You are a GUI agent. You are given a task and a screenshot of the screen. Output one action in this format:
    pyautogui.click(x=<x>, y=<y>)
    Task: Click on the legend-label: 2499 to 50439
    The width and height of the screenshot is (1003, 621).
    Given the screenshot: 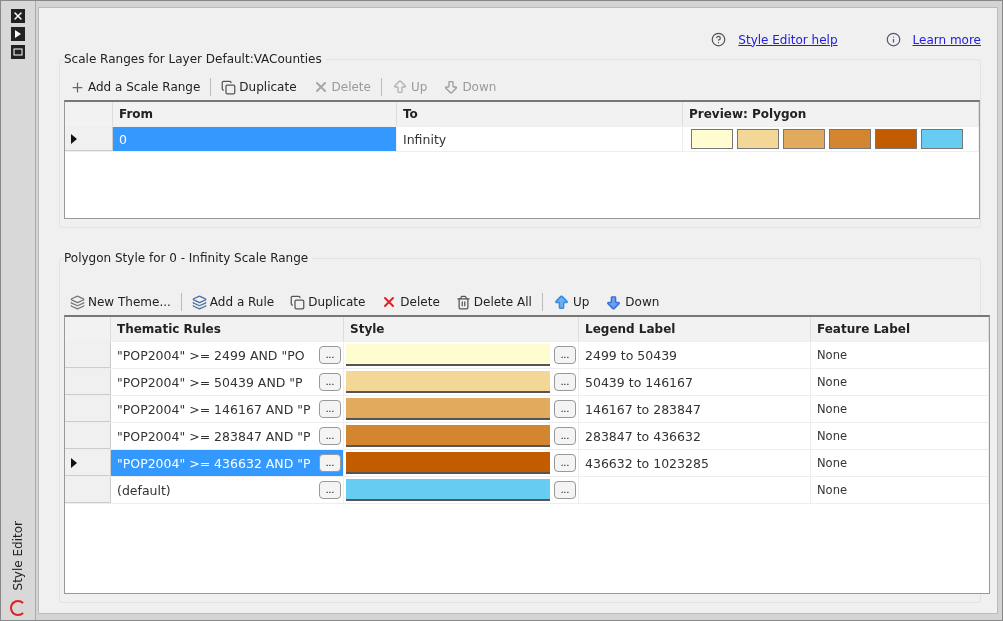 What is the action you would take?
    pyautogui.click(x=697, y=355)
    